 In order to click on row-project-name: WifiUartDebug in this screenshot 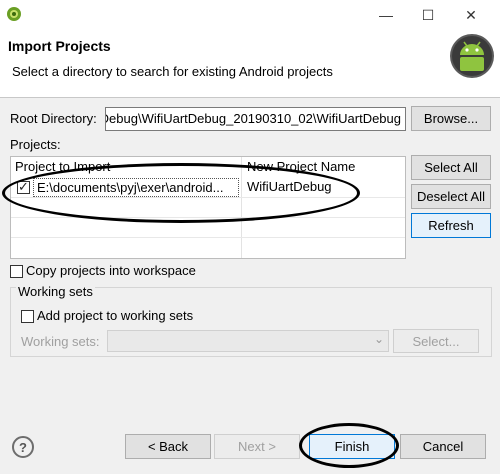, I will do `click(289, 186)`.